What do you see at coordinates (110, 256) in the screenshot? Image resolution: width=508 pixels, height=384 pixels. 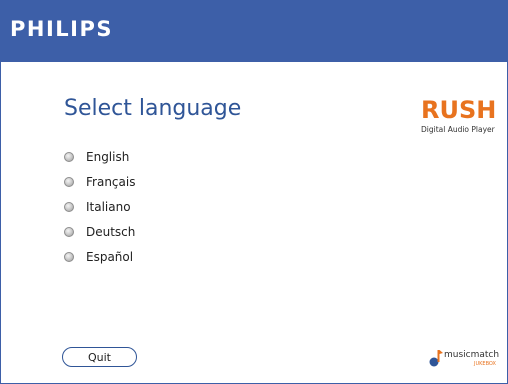 I see `language-label: Español` at bounding box center [110, 256].